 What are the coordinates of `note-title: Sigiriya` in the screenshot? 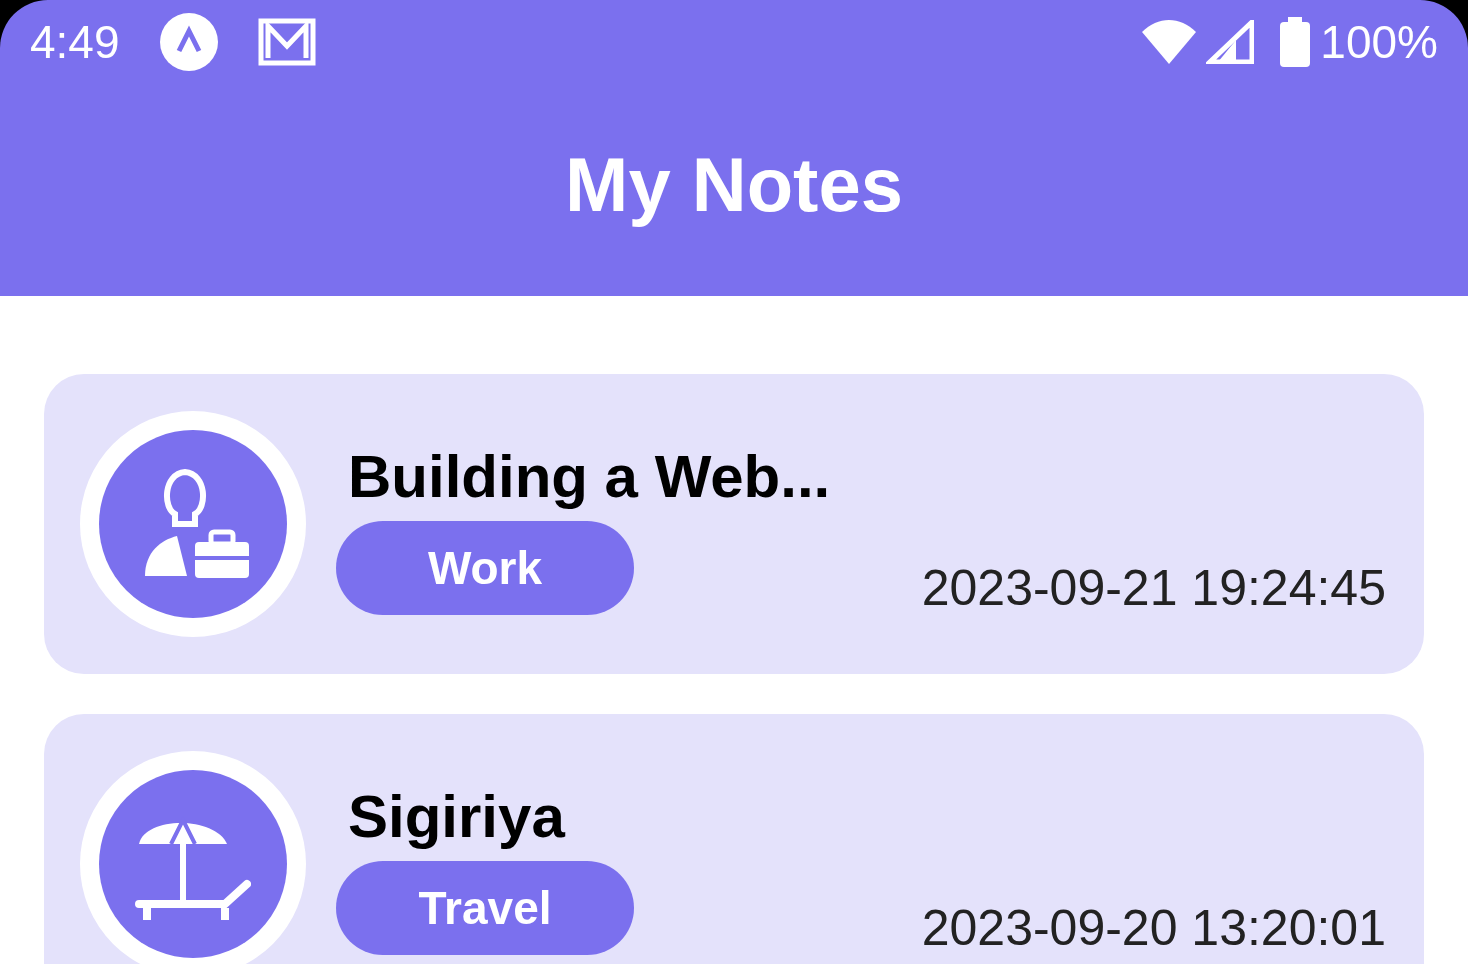 It's located at (457, 817).